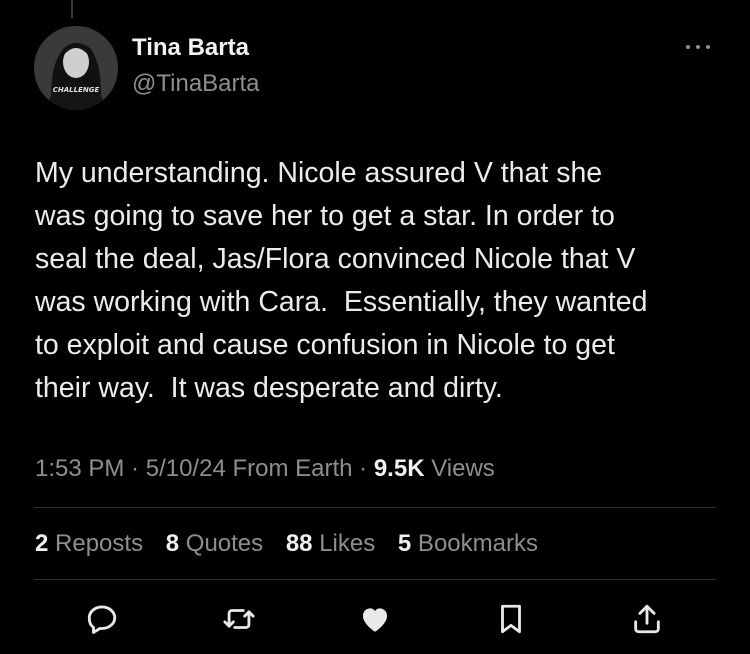  What do you see at coordinates (647, 619) in the screenshot?
I see `share-icon` at bounding box center [647, 619].